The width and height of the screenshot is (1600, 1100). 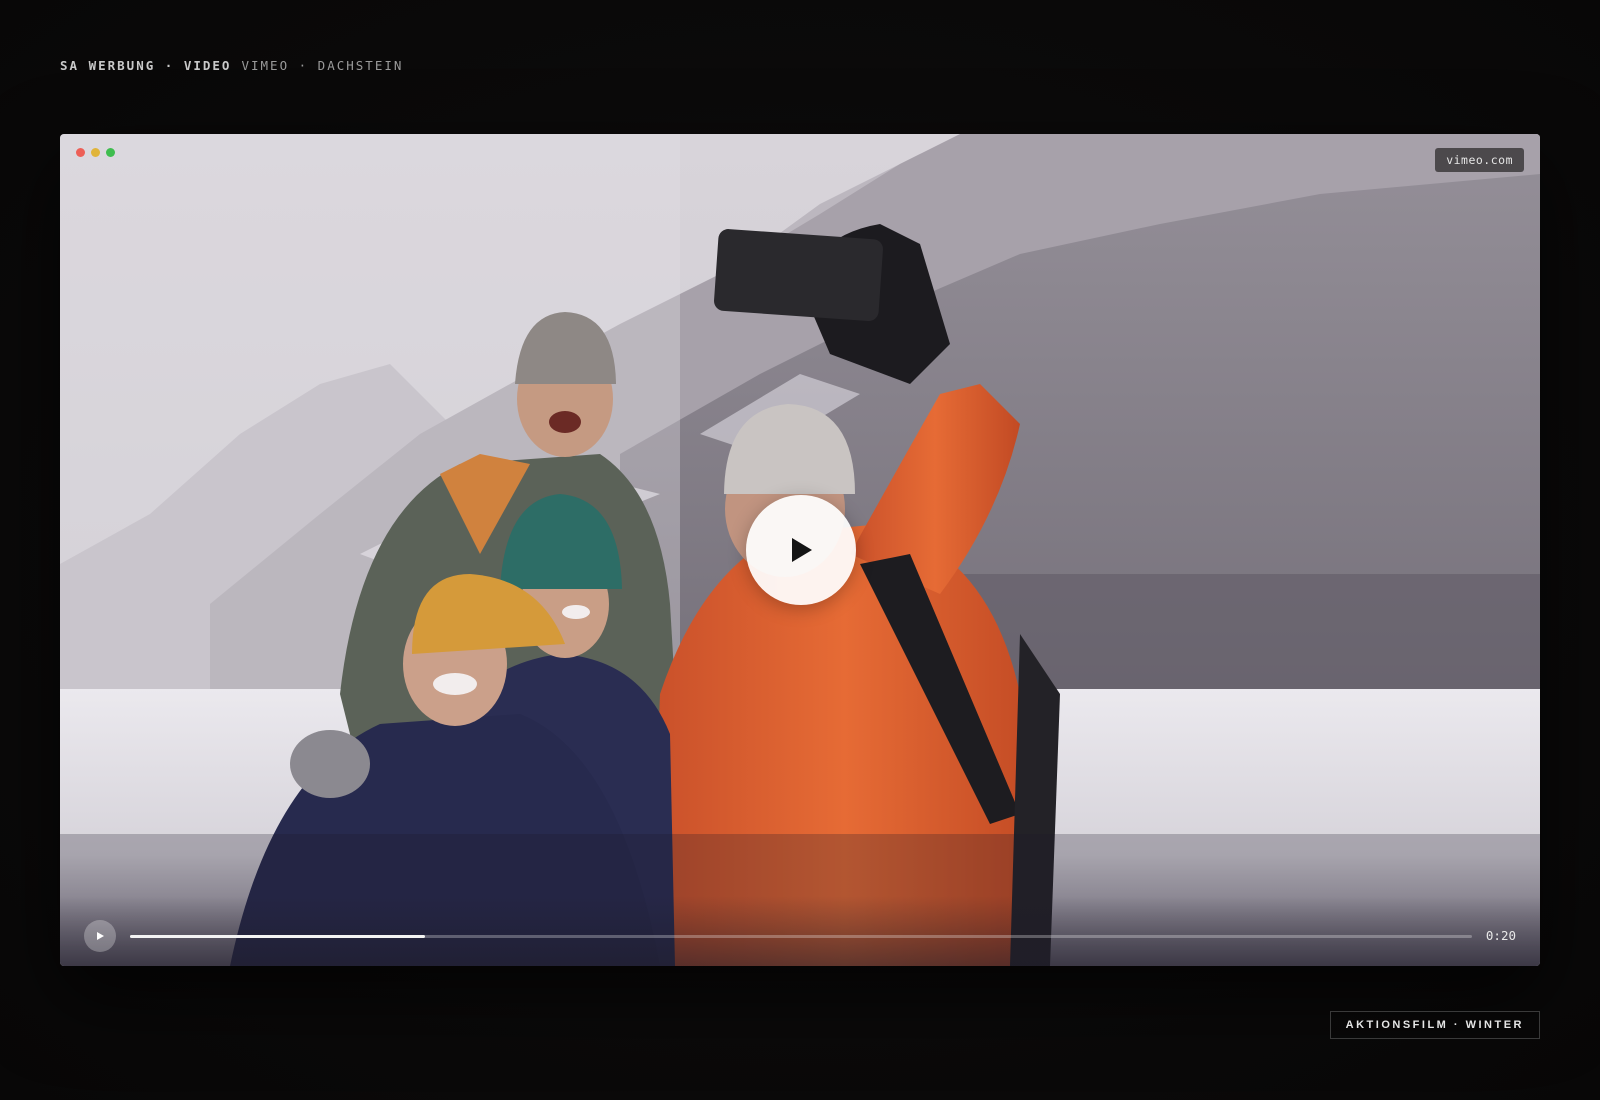 I want to click on play-button, so click(x=100, y=936).